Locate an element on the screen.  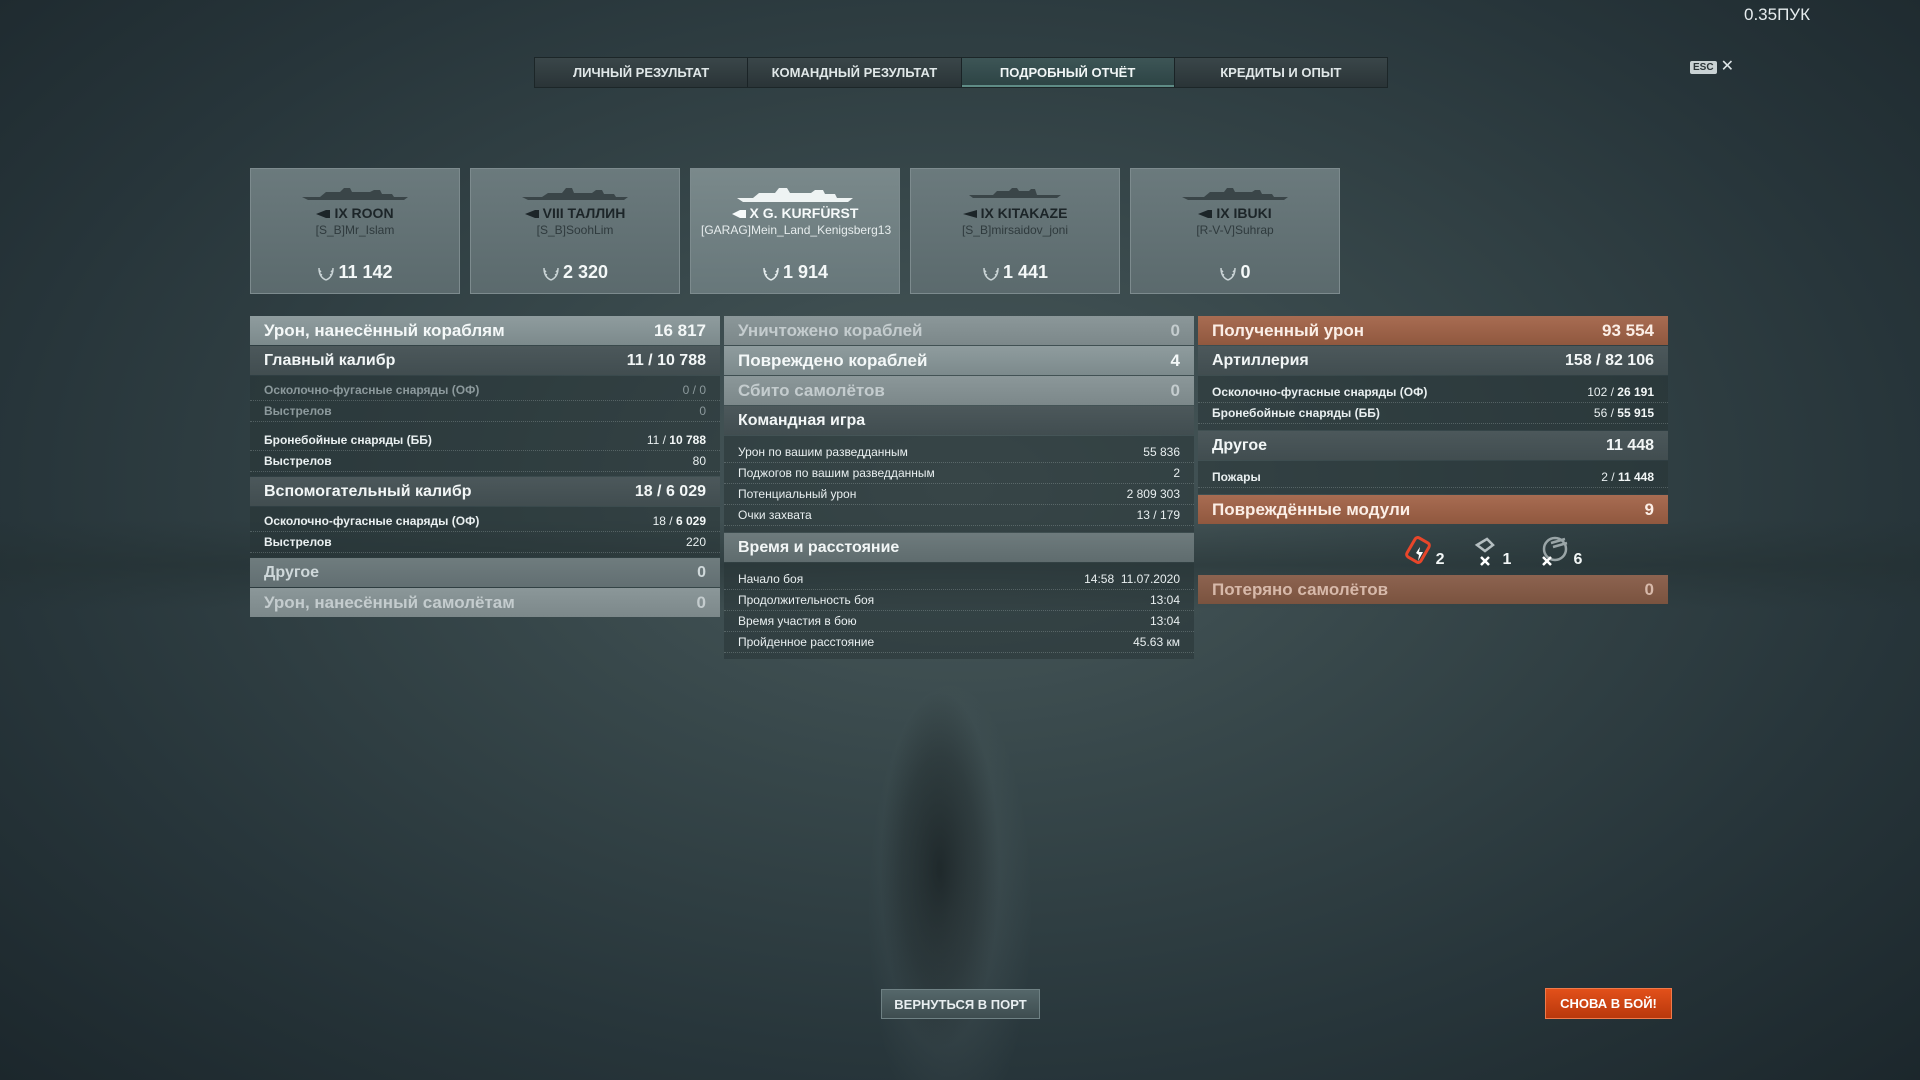
damage: 11 448 is located at coordinates (1635, 477).